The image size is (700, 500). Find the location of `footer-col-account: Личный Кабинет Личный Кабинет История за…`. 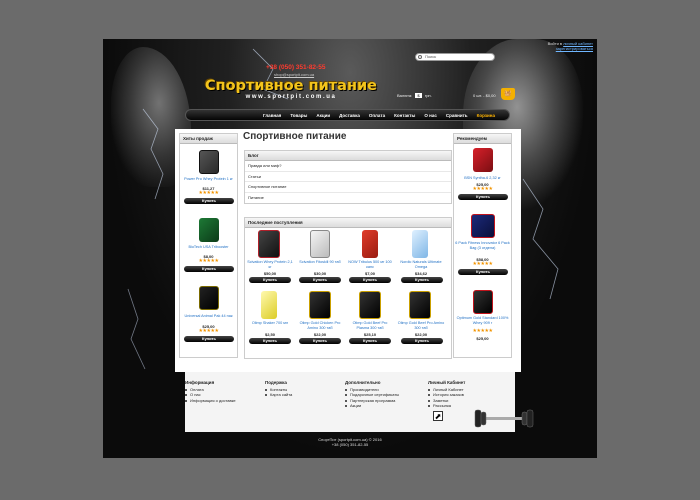

footer-col-account: Личный Кабинет Личный Кабинет История за… is located at coordinates (468, 394).